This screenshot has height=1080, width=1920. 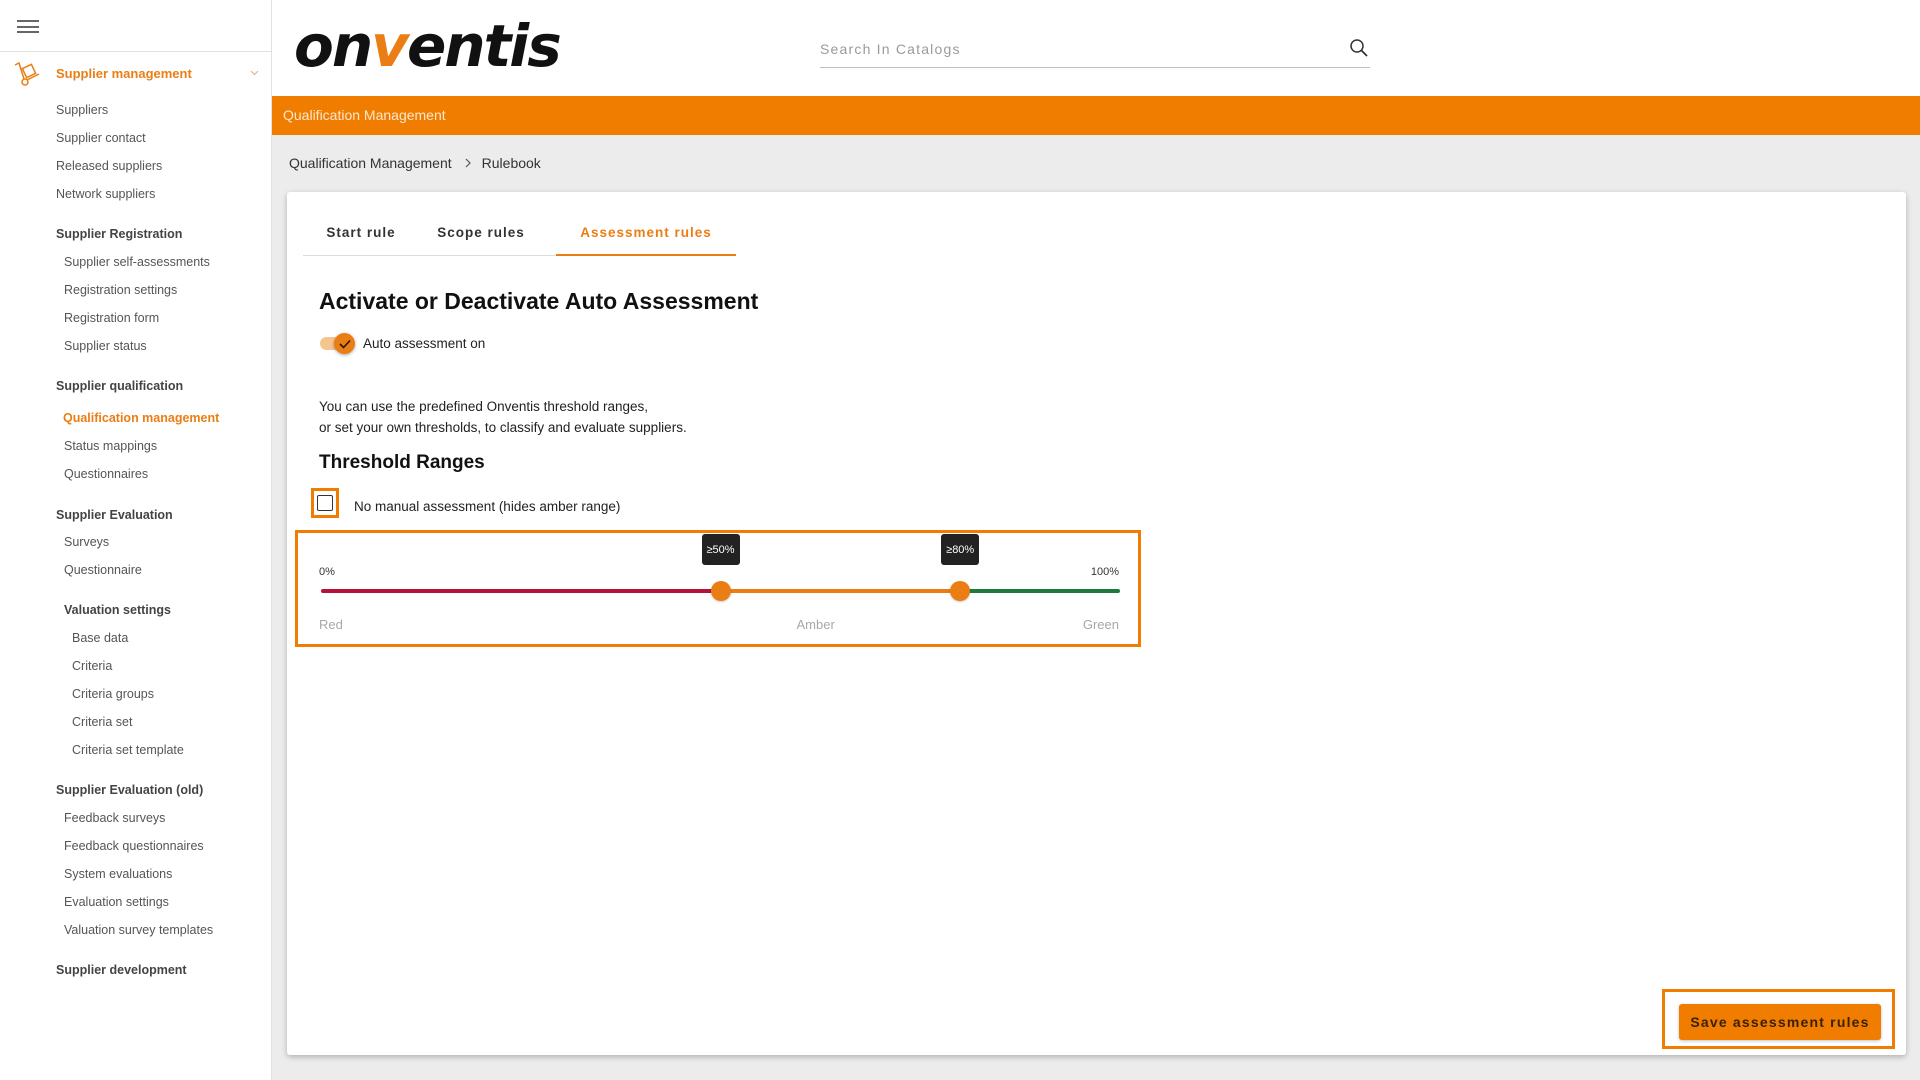 I want to click on slider-thumb-amber, so click(x=720, y=591).